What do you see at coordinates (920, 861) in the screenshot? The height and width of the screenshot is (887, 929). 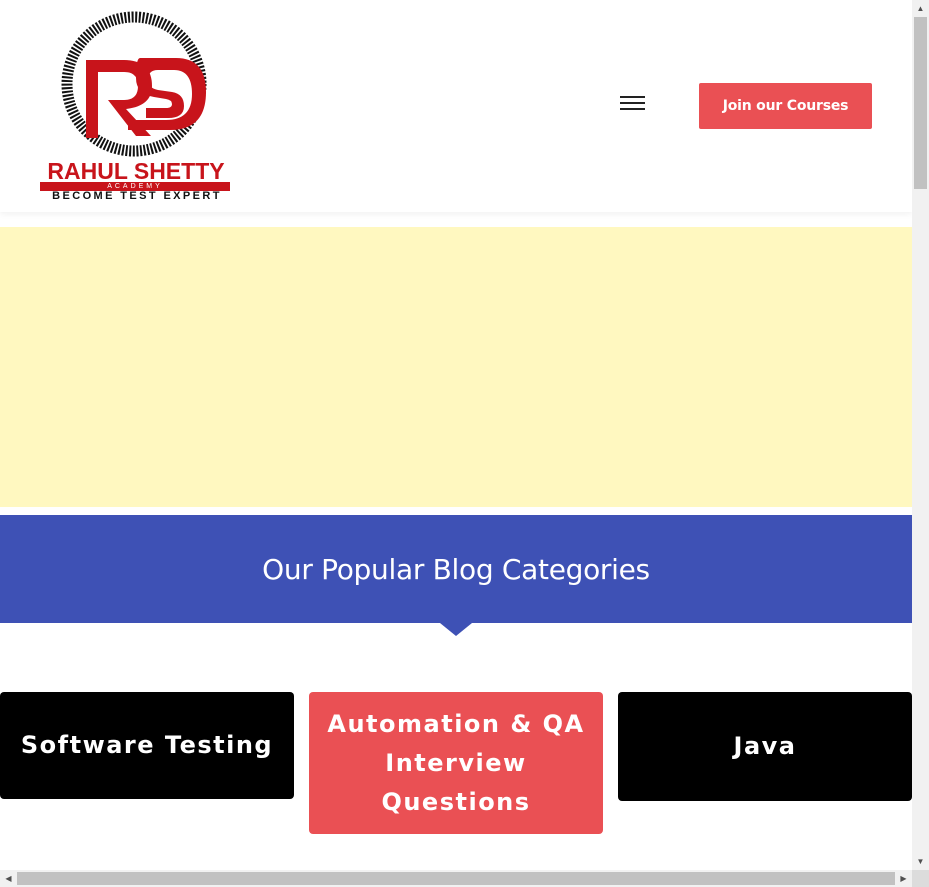 I see `triangle-down-icon: ▼` at bounding box center [920, 861].